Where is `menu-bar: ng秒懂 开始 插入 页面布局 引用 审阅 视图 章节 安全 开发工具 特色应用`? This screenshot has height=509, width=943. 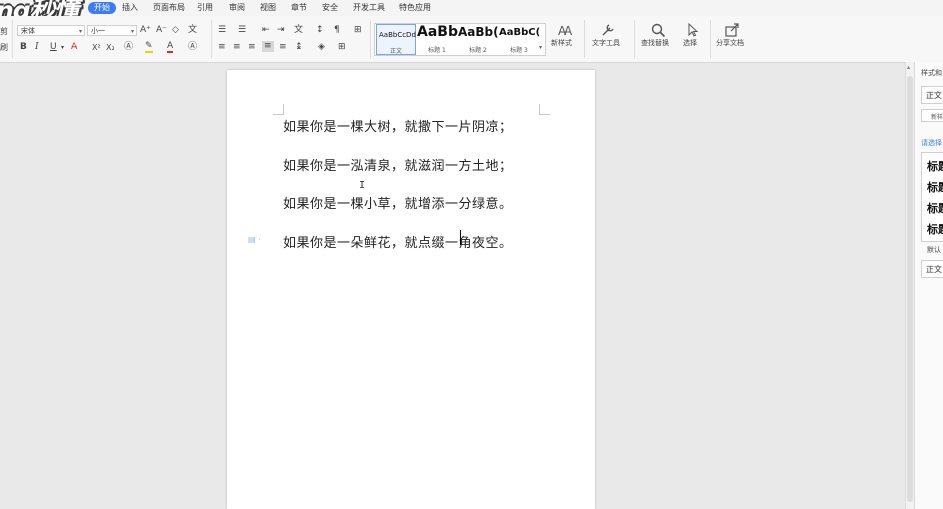
menu-bar: ng秒懂 开始 插入 页面布局 引用 审阅 视图 章节 安全 开发工具 特色应用 is located at coordinates (471, 12).